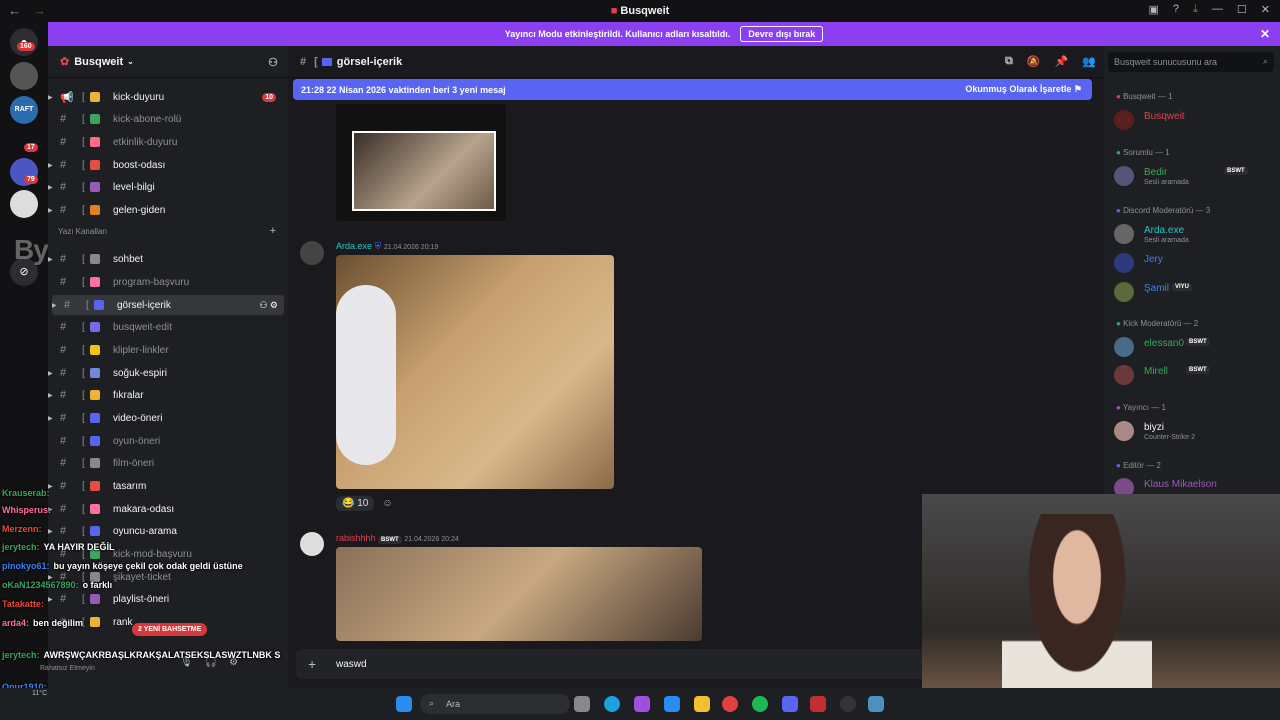 Image resolution: width=1280 pixels, height=720 pixels. What do you see at coordinates (268, 305) in the screenshot?
I see `channel-settings-icon: ⚇ ⚙` at bounding box center [268, 305].